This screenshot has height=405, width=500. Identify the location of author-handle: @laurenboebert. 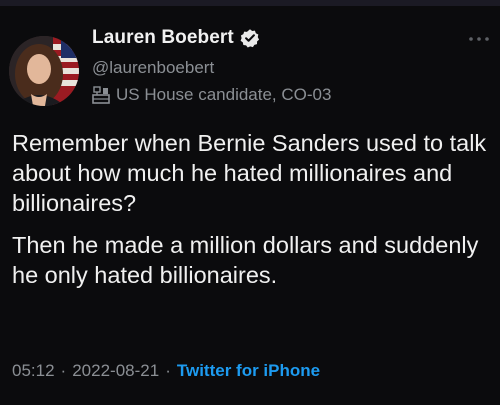
(153, 68).